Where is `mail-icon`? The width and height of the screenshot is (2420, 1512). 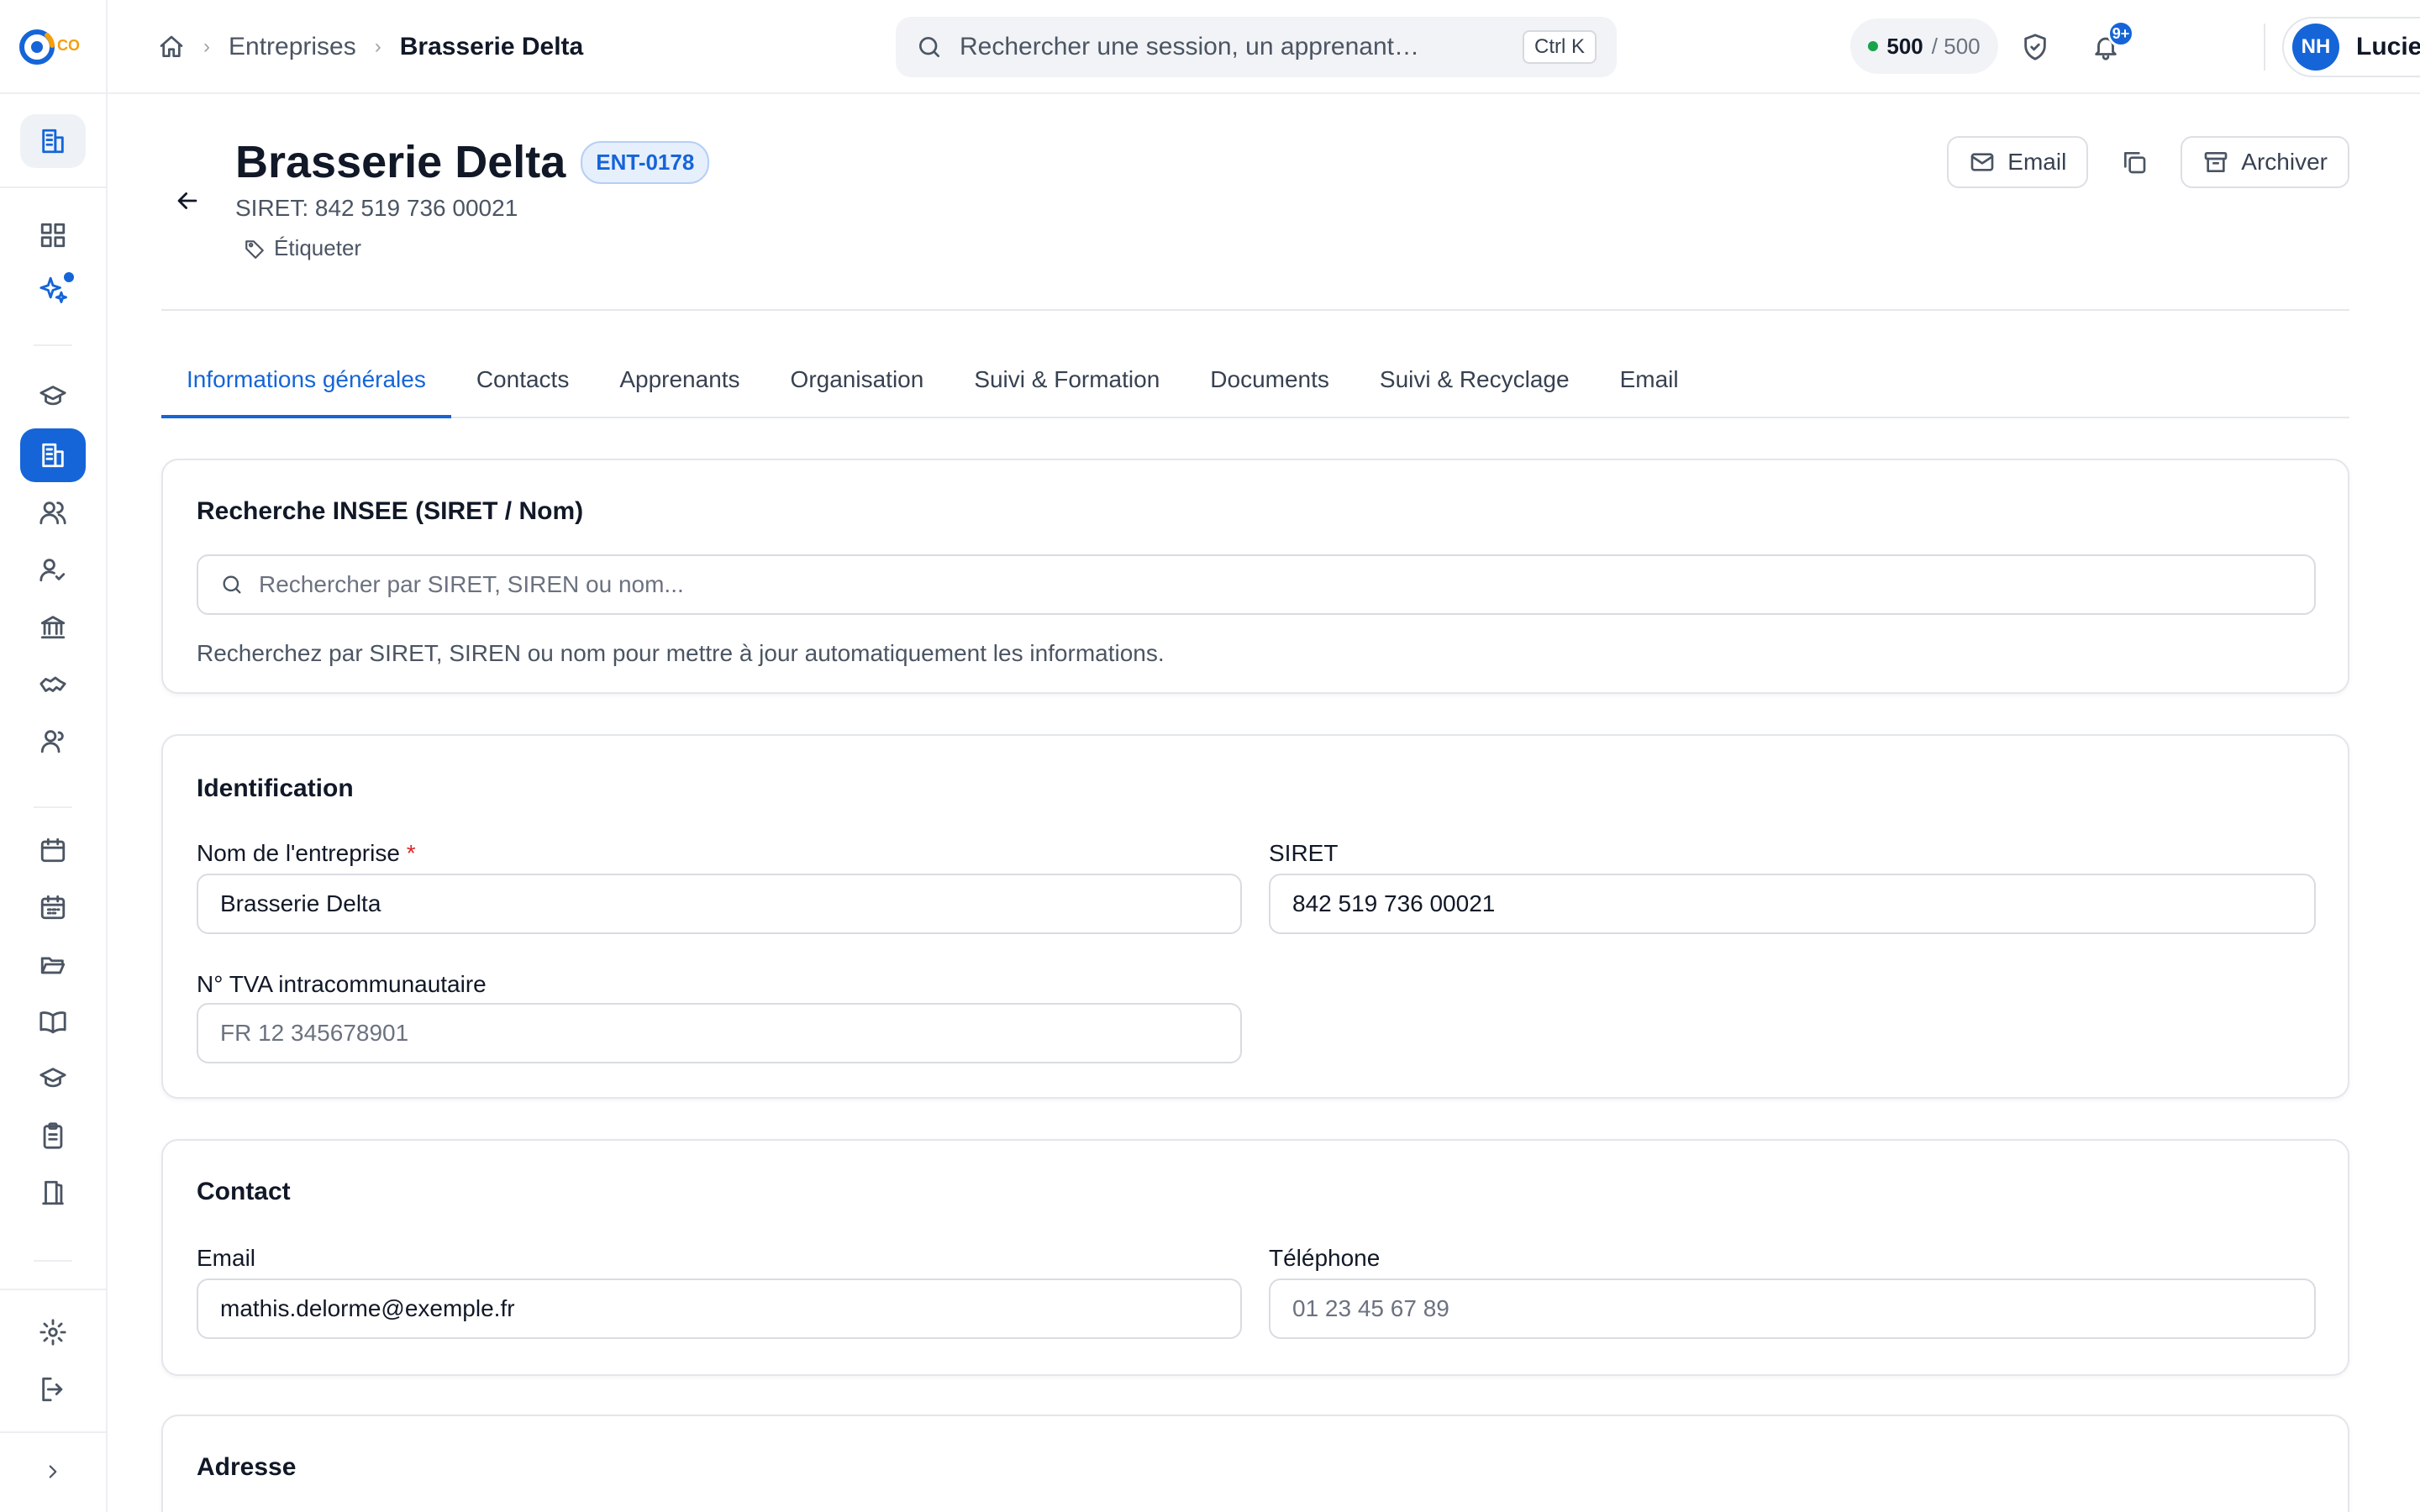
mail-icon is located at coordinates (1982, 162).